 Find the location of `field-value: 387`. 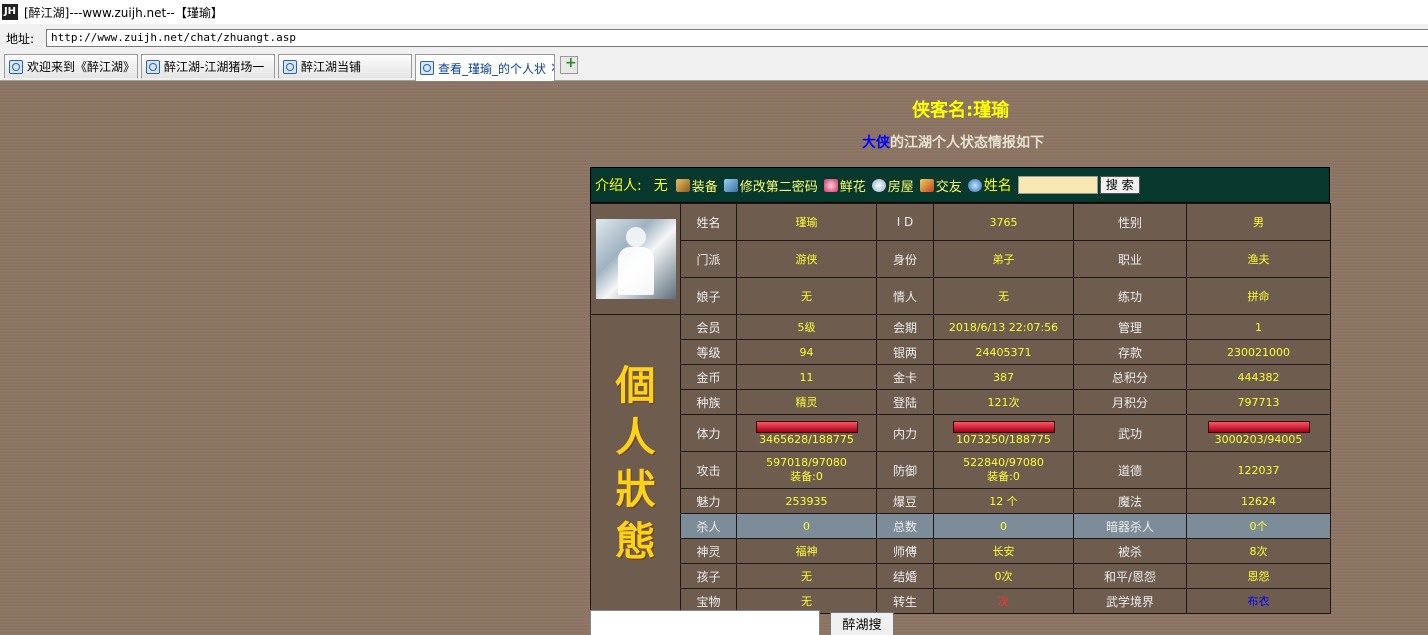

field-value: 387 is located at coordinates (1003, 377).